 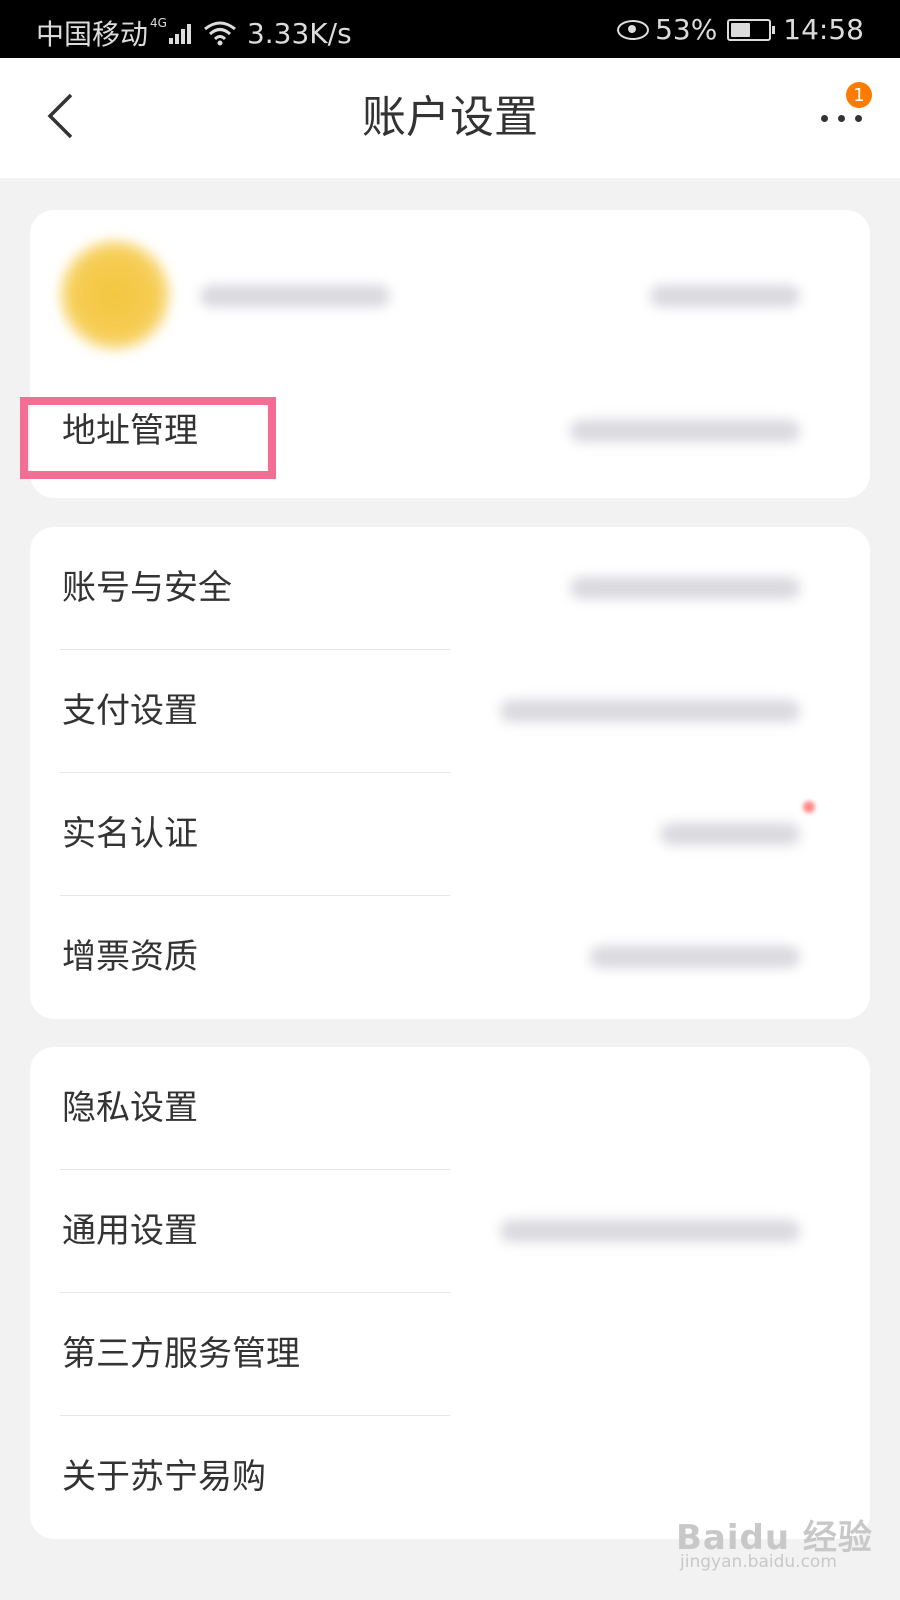 What do you see at coordinates (148, 438) in the screenshot?
I see `highlight-box` at bounding box center [148, 438].